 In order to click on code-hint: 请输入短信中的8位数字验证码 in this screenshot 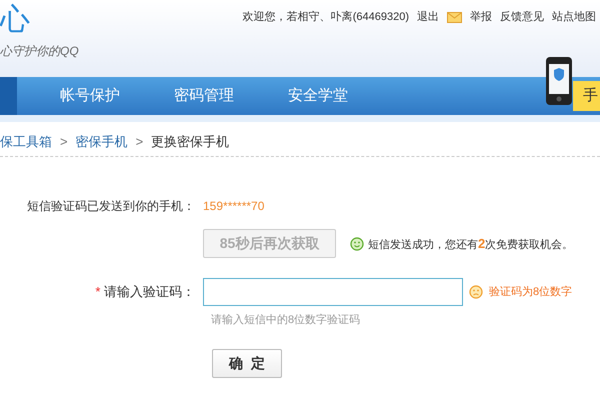, I will do `click(286, 320)`.